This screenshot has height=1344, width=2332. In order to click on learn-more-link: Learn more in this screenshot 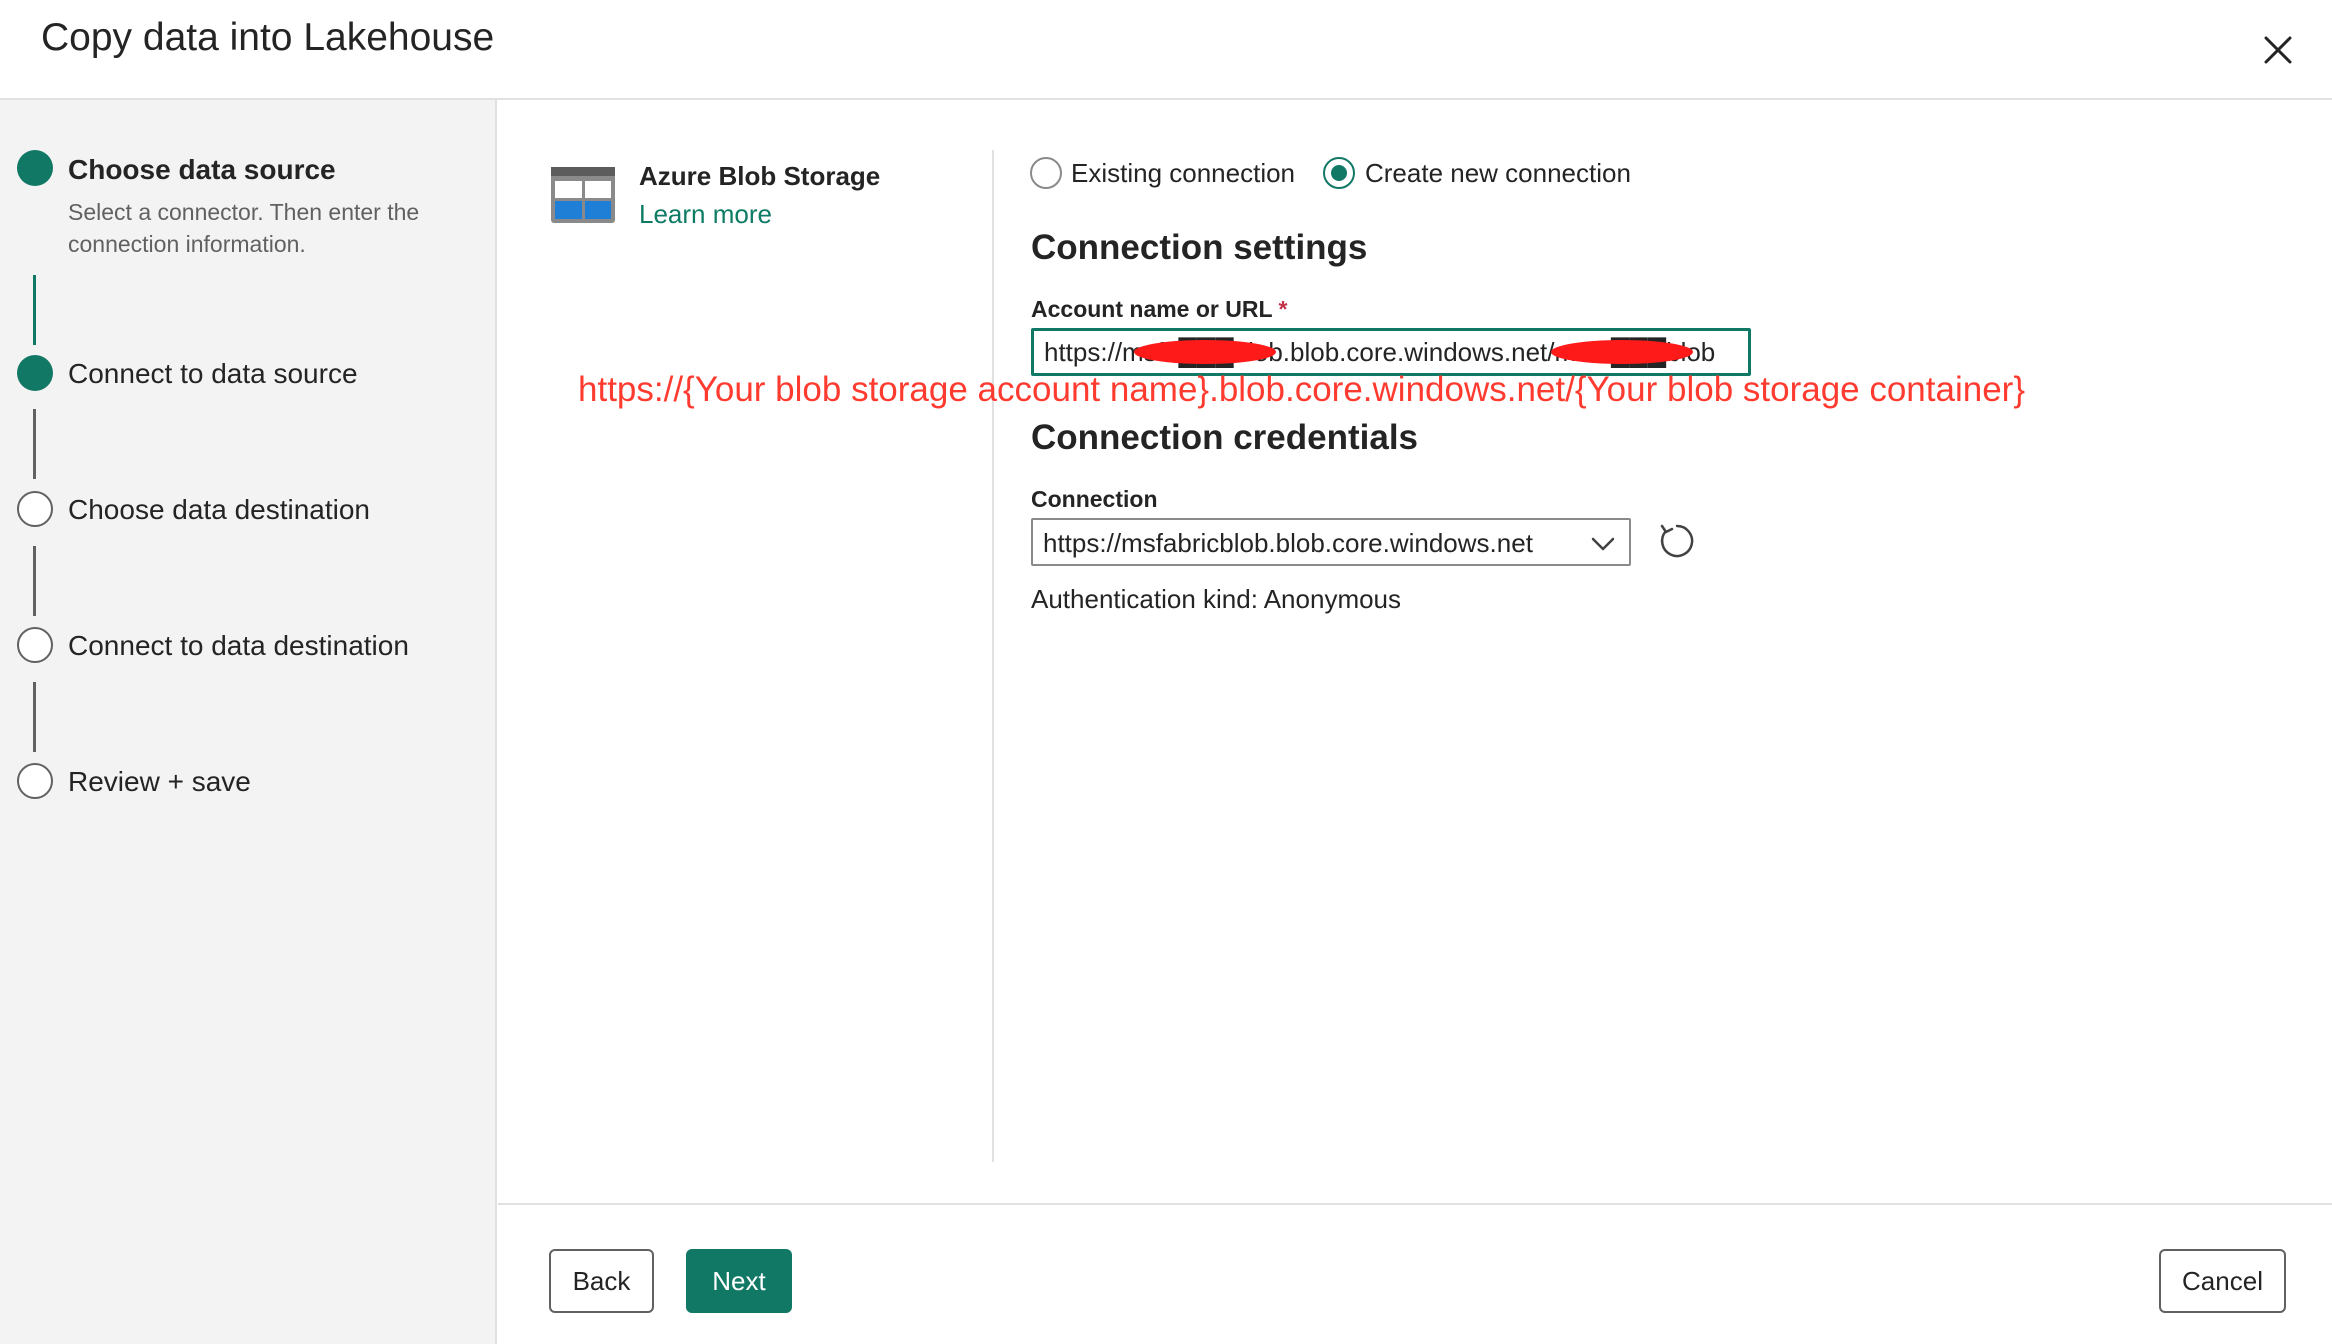, I will do `click(705, 214)`.